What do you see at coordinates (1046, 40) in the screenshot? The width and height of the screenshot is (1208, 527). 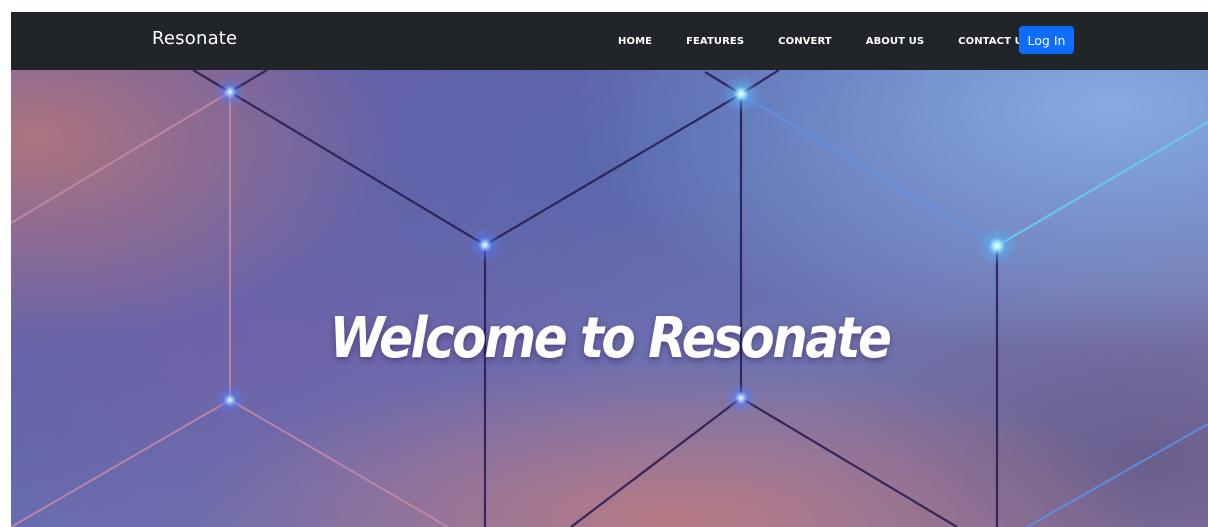 I see `login-button: Log In` at bounding box center [1046, 40].